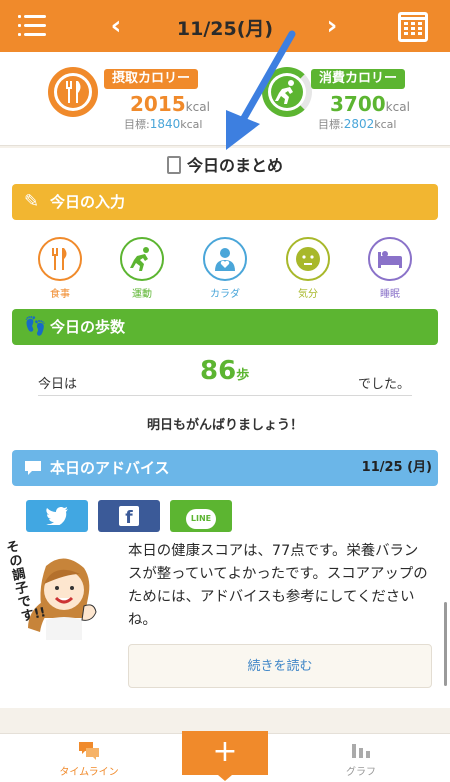 The height and width of the screenshot is (782, 450). I want to click on input-mood-button: 気分, so click(308, 268).